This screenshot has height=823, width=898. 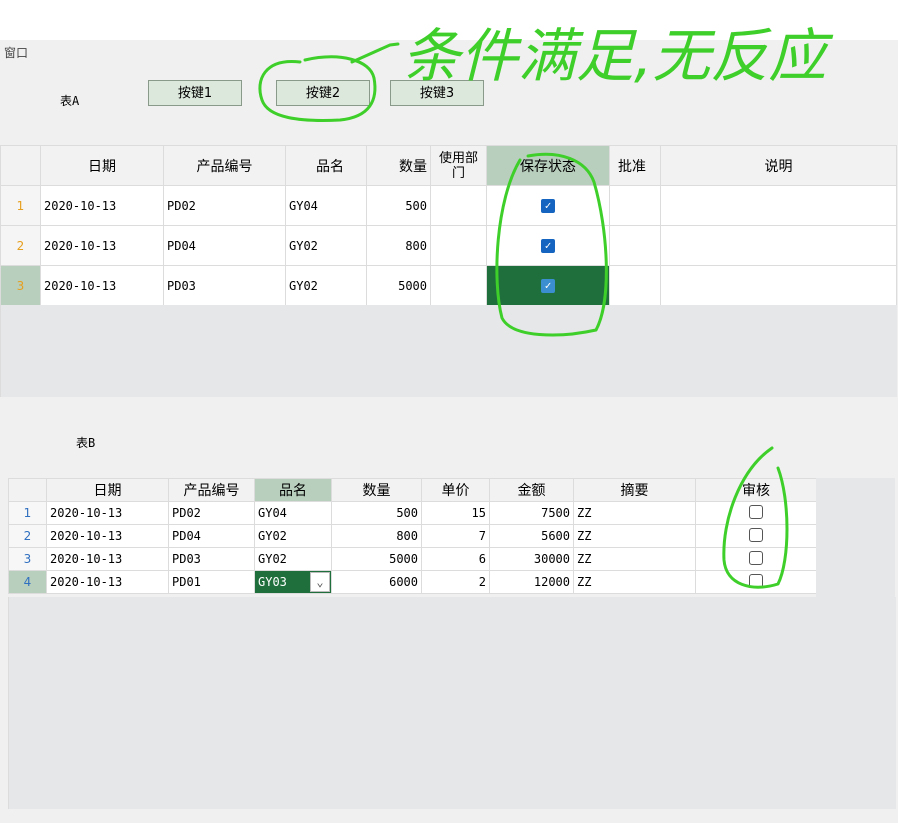 I want to click on table-b-header-date: 日期, so click(x=107, y=490).